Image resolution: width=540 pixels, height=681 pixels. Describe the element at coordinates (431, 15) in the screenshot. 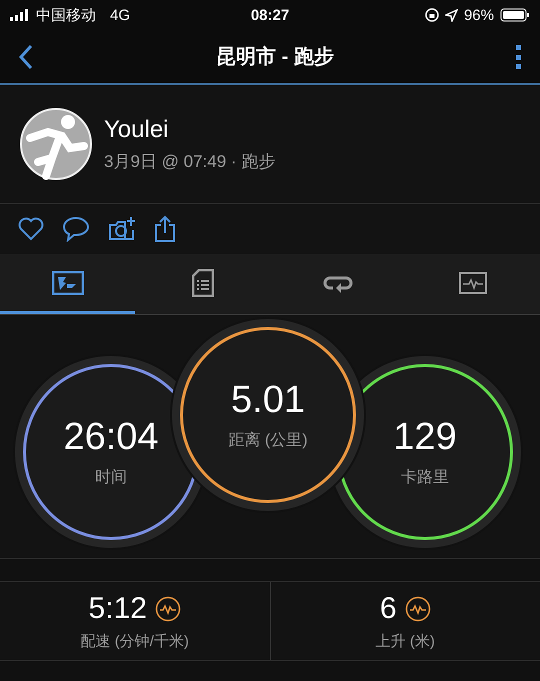

I see `rotation-lock-icon` at that location.